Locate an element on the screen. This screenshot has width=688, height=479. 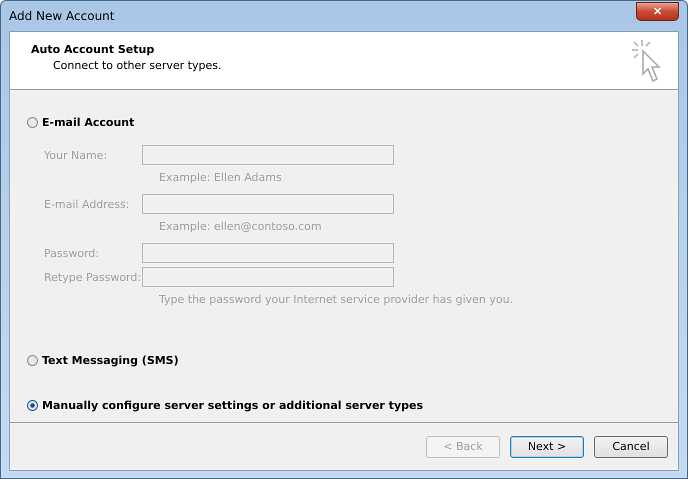
field-label: Retype Password: is located at coordinates (93, 277).